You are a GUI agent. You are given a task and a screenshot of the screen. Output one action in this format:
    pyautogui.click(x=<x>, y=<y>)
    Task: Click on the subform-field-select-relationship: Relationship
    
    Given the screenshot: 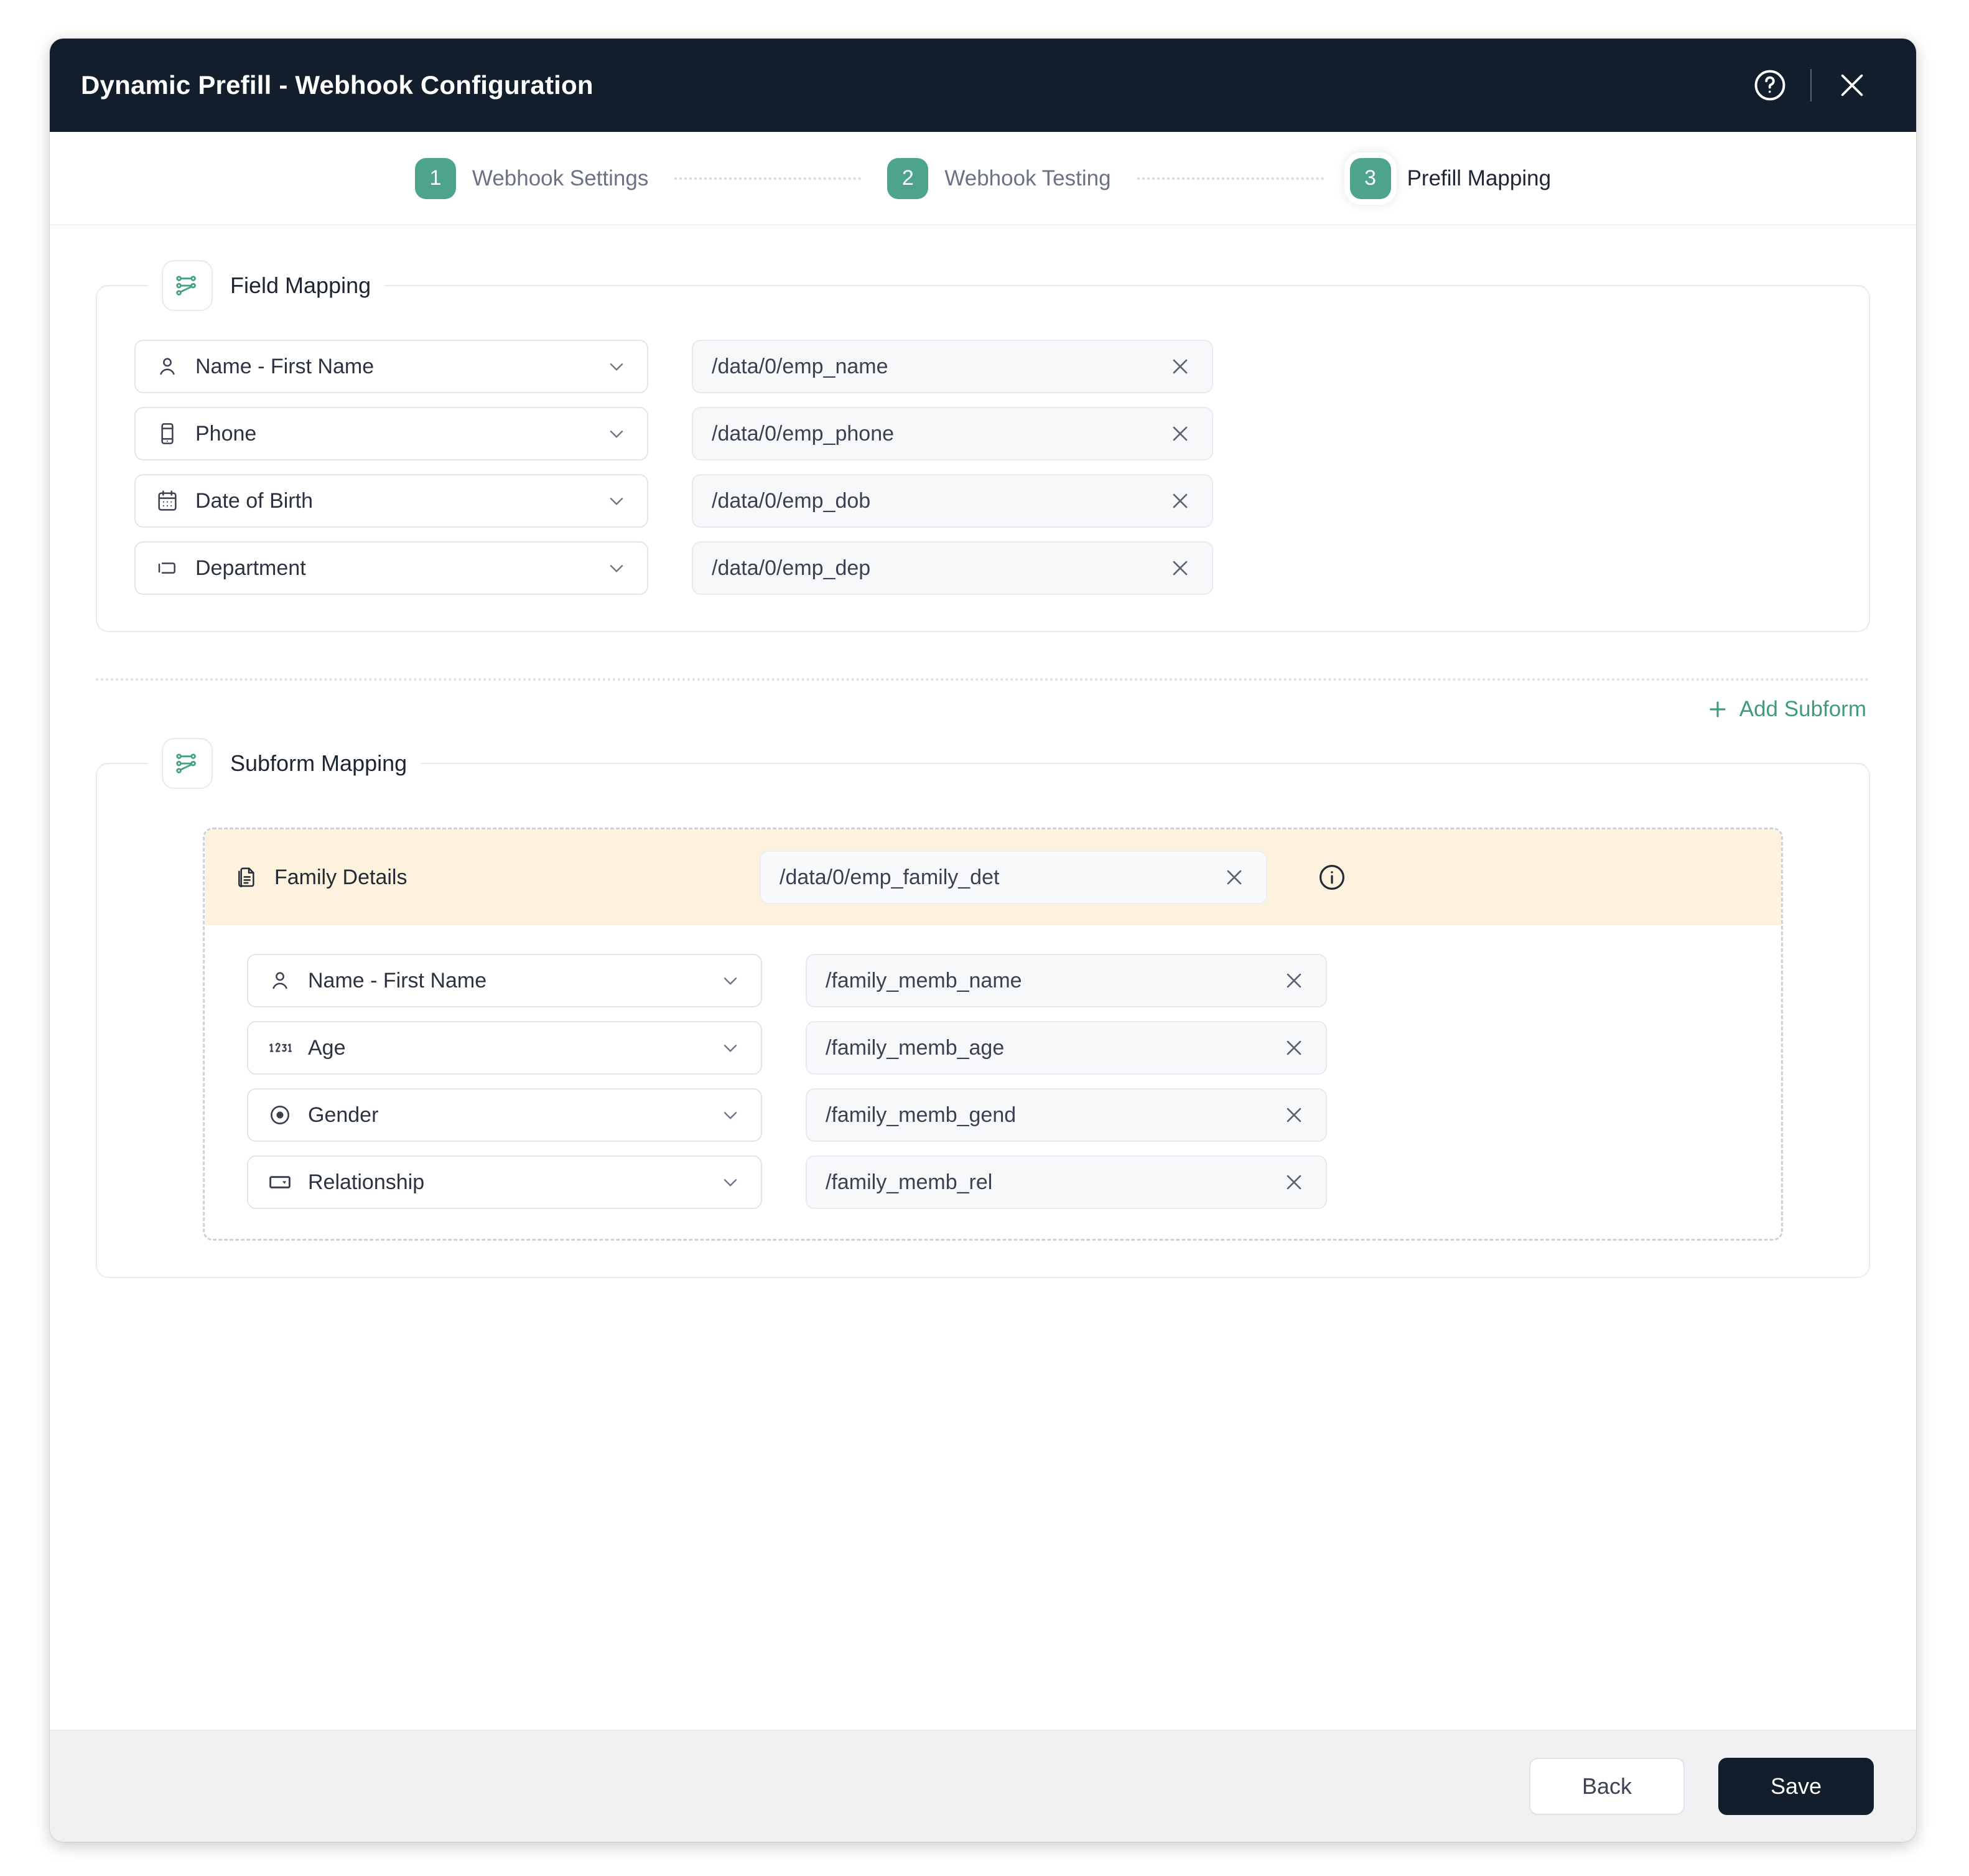 What is the action you would take?
    pyautogui.click(x=504, y=1182)
    